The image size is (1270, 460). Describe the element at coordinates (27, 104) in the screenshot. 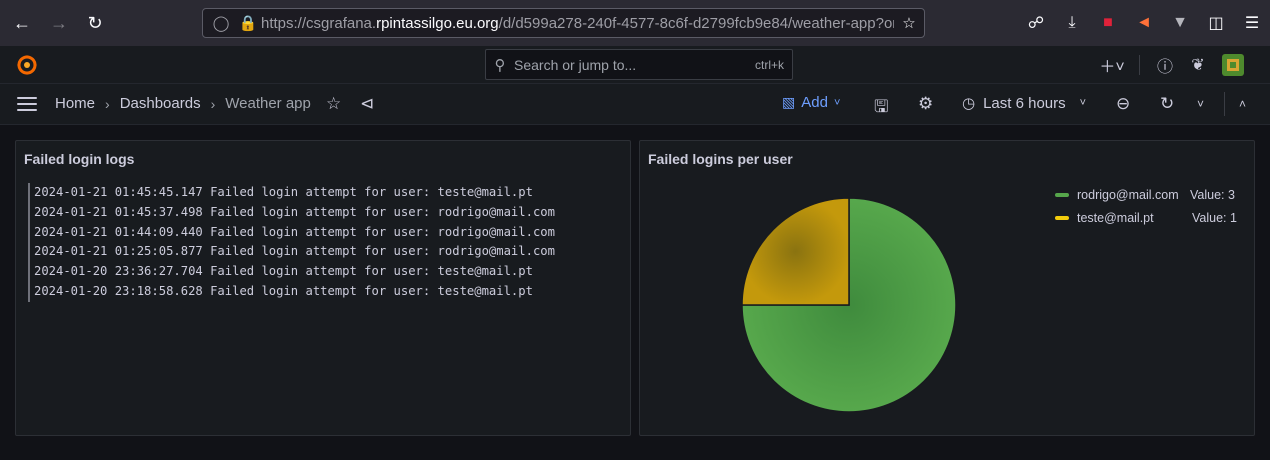

I see `menu-toggle-icon` at that location.